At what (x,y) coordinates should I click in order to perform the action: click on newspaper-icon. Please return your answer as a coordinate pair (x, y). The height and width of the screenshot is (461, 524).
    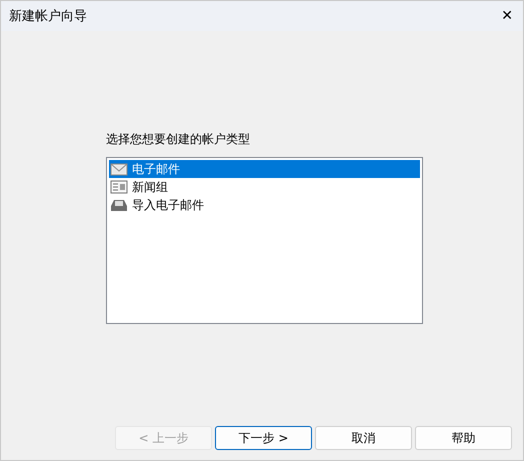
    Looking at the image, I should click on (119, 187).